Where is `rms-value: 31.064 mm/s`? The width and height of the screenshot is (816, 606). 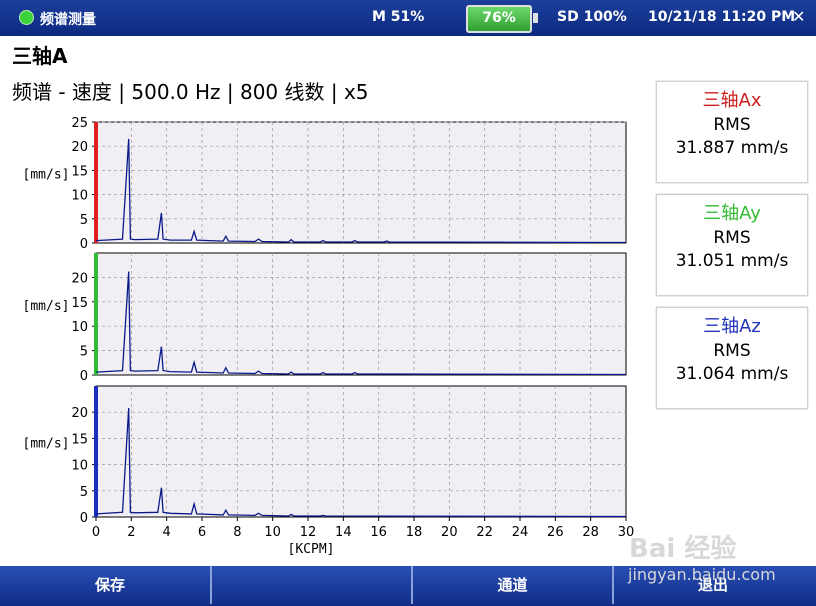 rms-value: 31.064 mm/s is located at coordinates (732, 374).